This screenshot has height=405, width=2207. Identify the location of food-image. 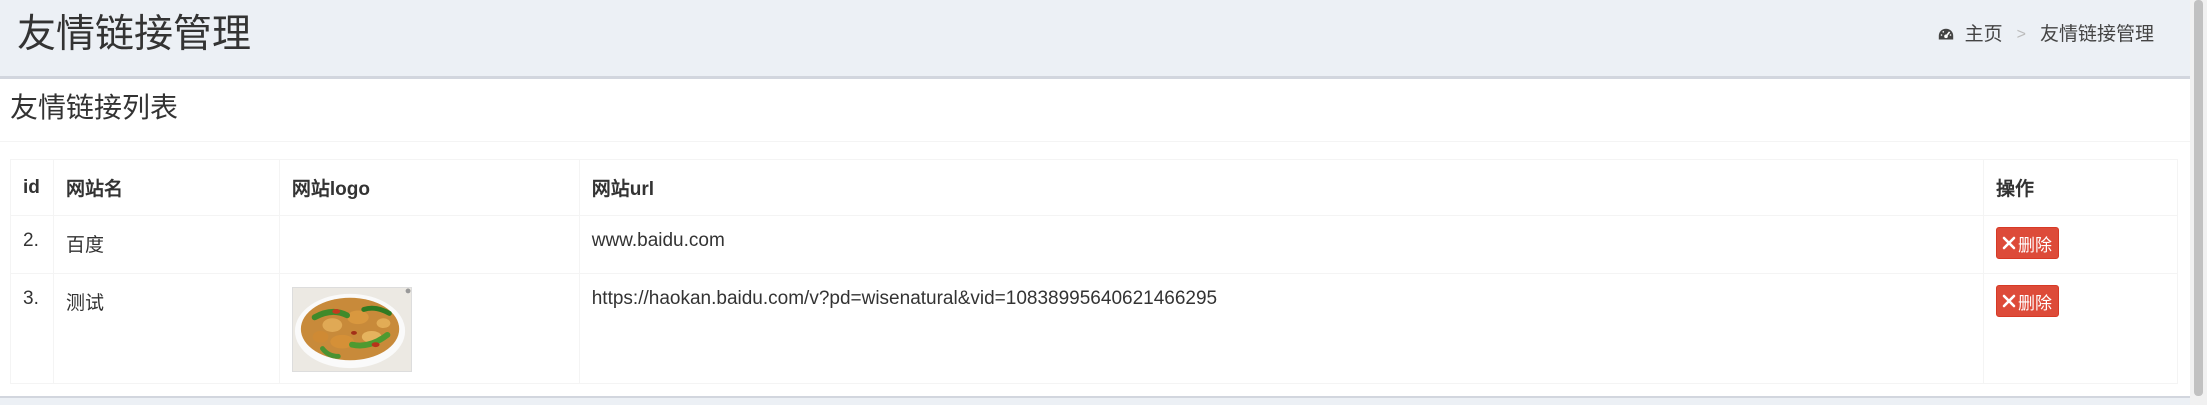
(351, 329).